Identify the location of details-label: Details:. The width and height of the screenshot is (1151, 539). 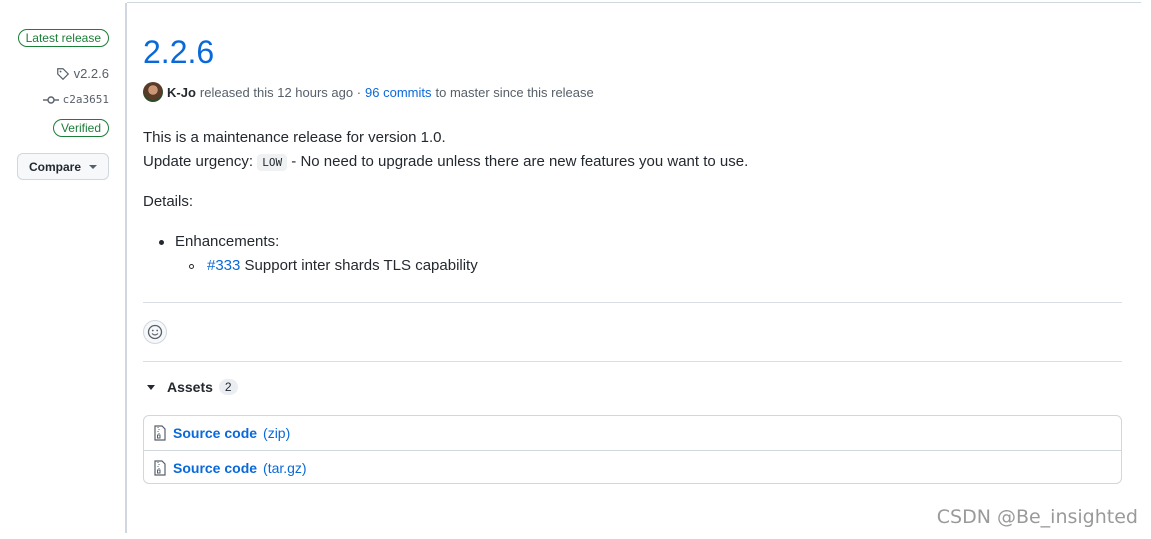
(168, 201).